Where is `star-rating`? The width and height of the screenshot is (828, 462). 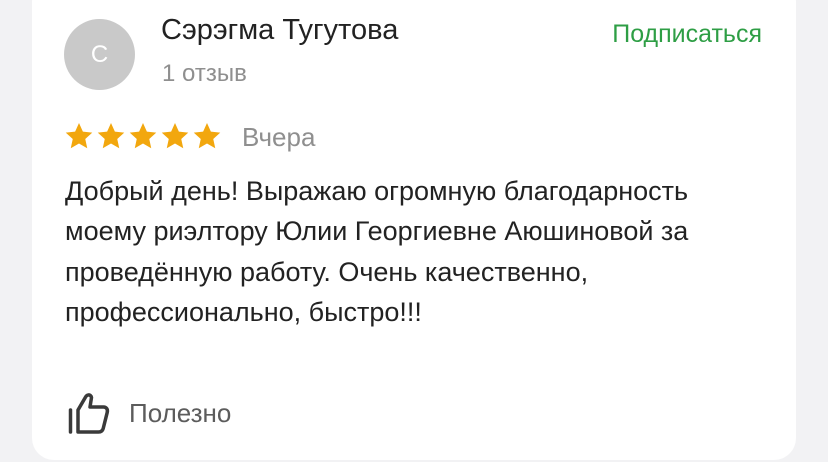 star-rating is located at coordinates (143, 136).